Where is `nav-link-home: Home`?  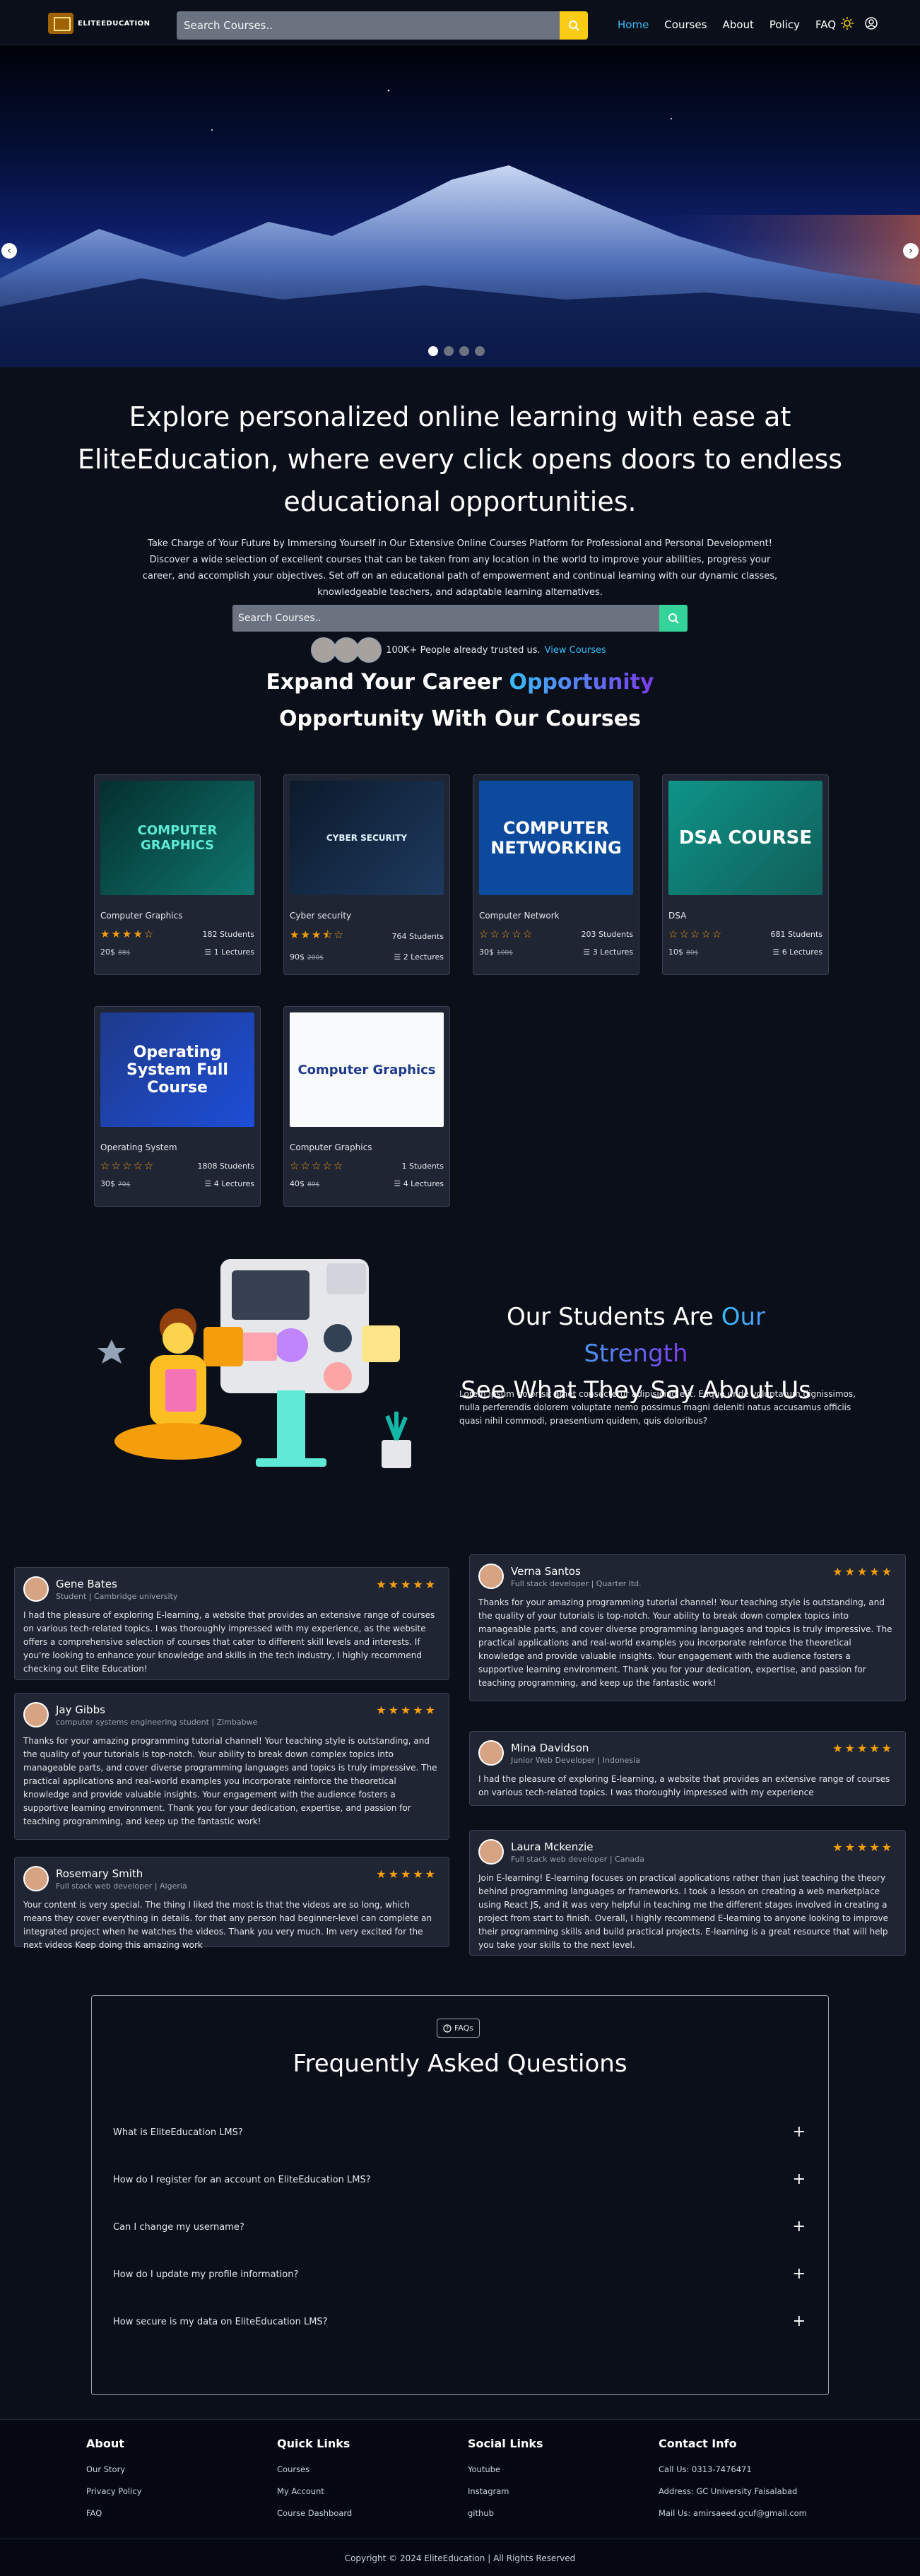 nav-link-home: Home is located at coordinates (633, 24).